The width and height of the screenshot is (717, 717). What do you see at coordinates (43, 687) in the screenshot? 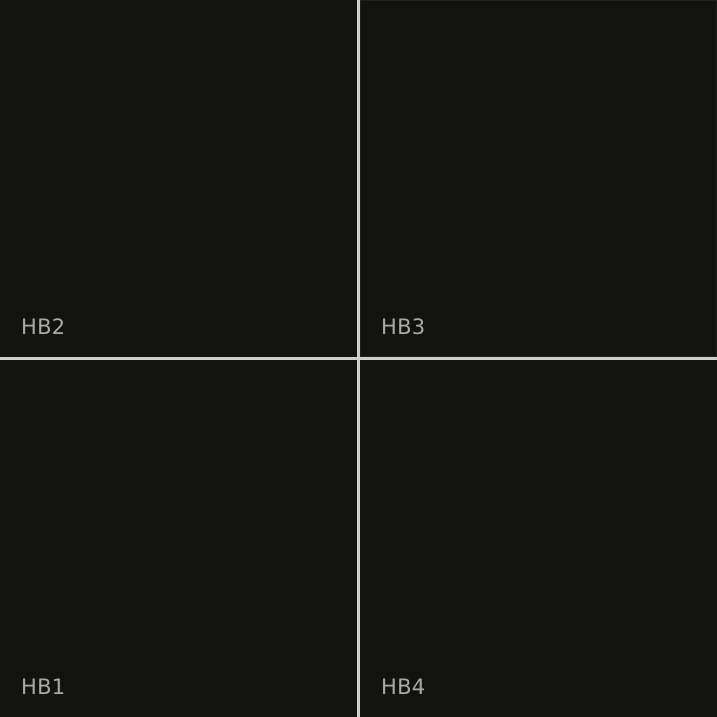
I see `camera-tile-label: HB1` at bounding box center [43, 687].